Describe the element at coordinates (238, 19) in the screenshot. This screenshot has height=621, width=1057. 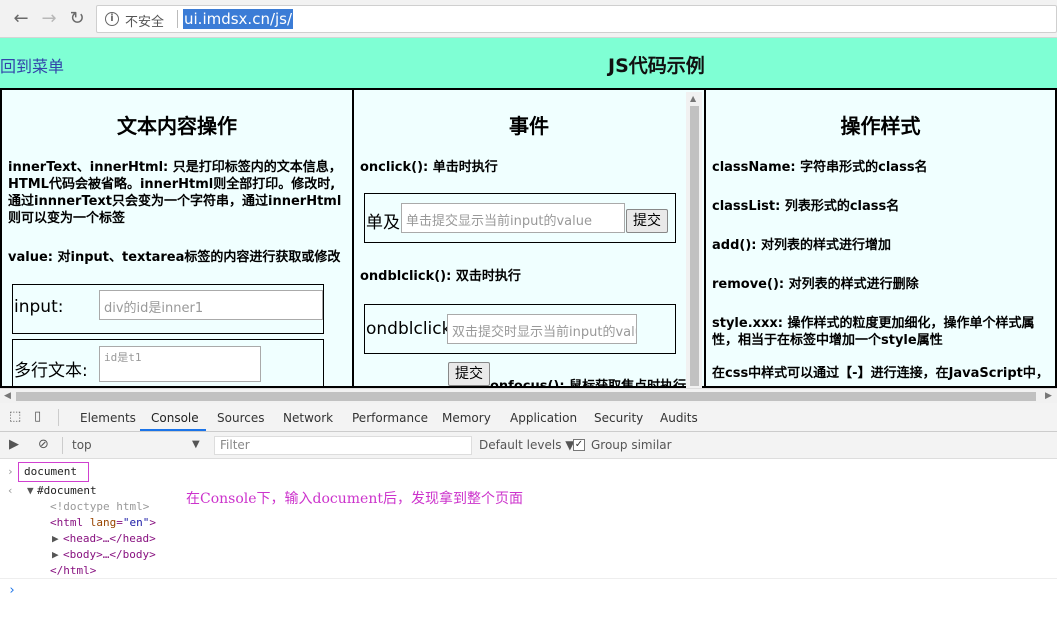
I see `url-text: ui.imdsx.cn/js/` at that location.